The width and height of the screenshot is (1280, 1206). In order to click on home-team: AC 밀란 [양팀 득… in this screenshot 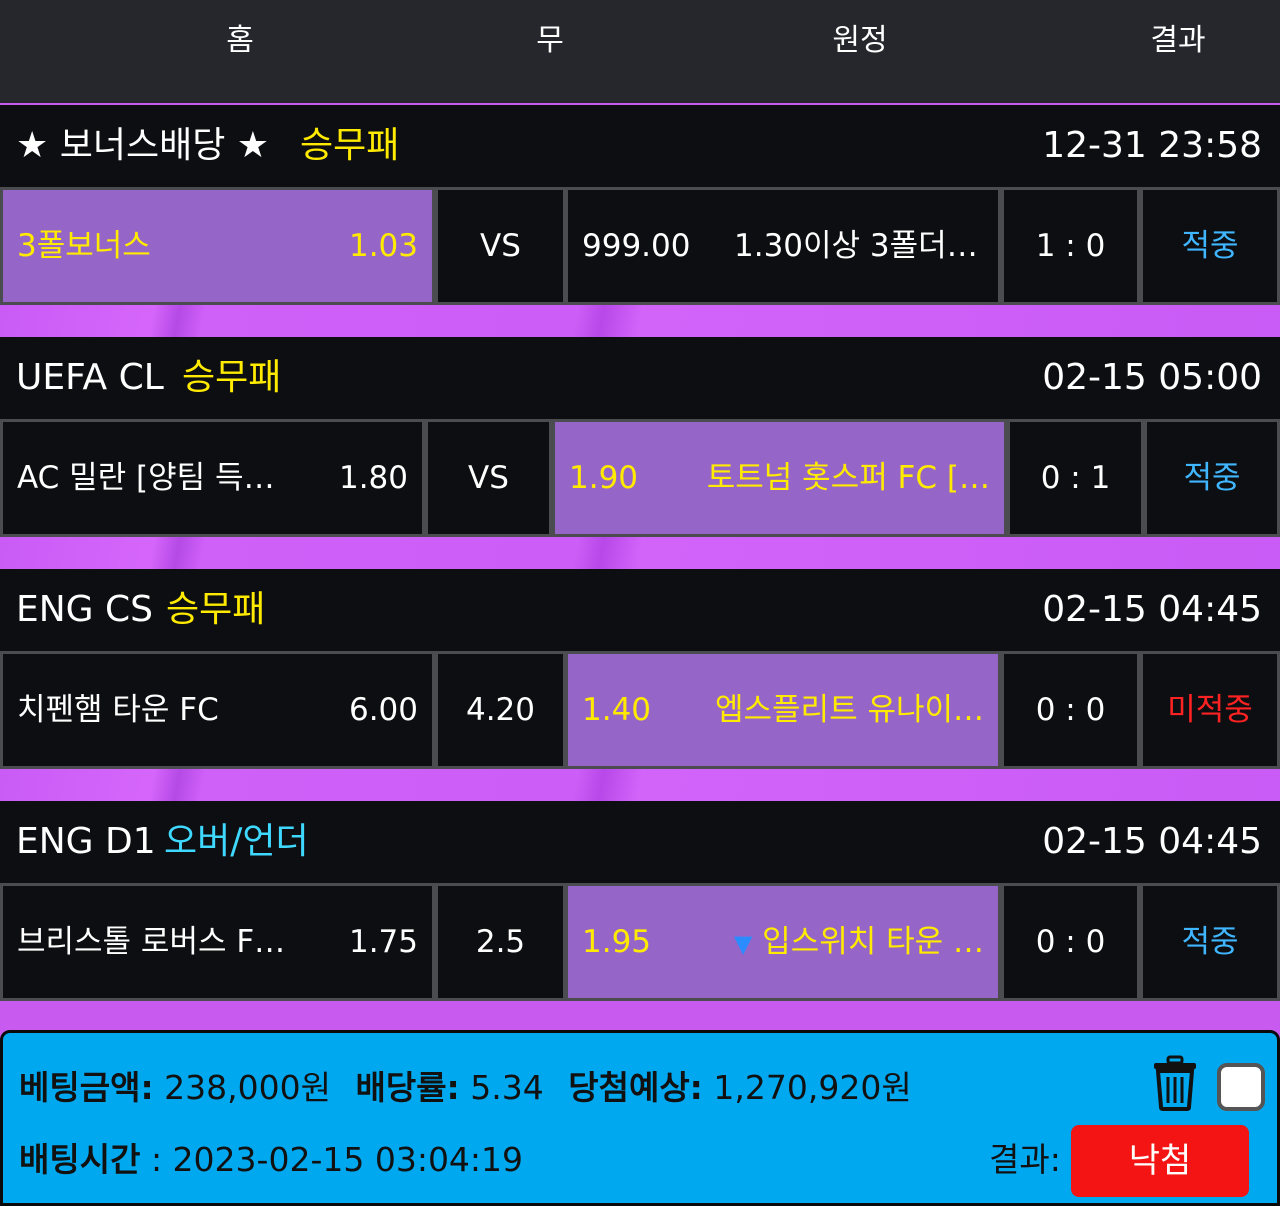, I will do `click(146, 478)`.